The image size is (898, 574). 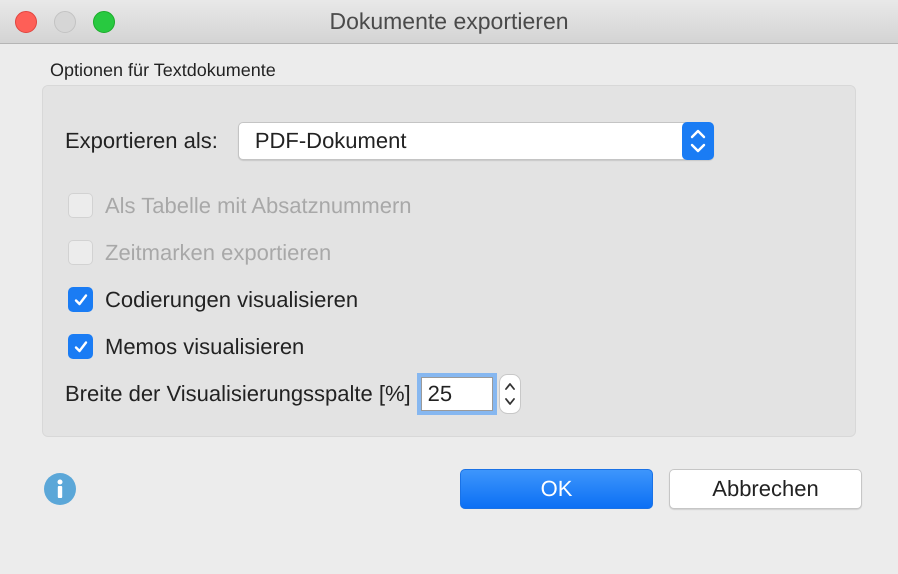 I want to click on cancel-button: Abbrechen, so click(x=765, y=489).